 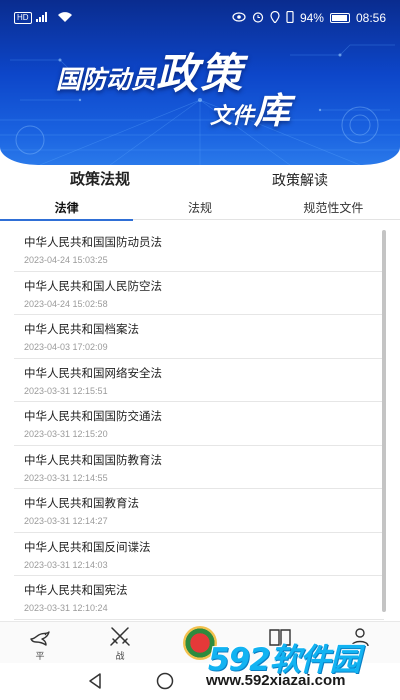 What do you see at coordinates (165, 681) in the screenshot?
I see `home-circle-icon` at bounding box center [165, 681].